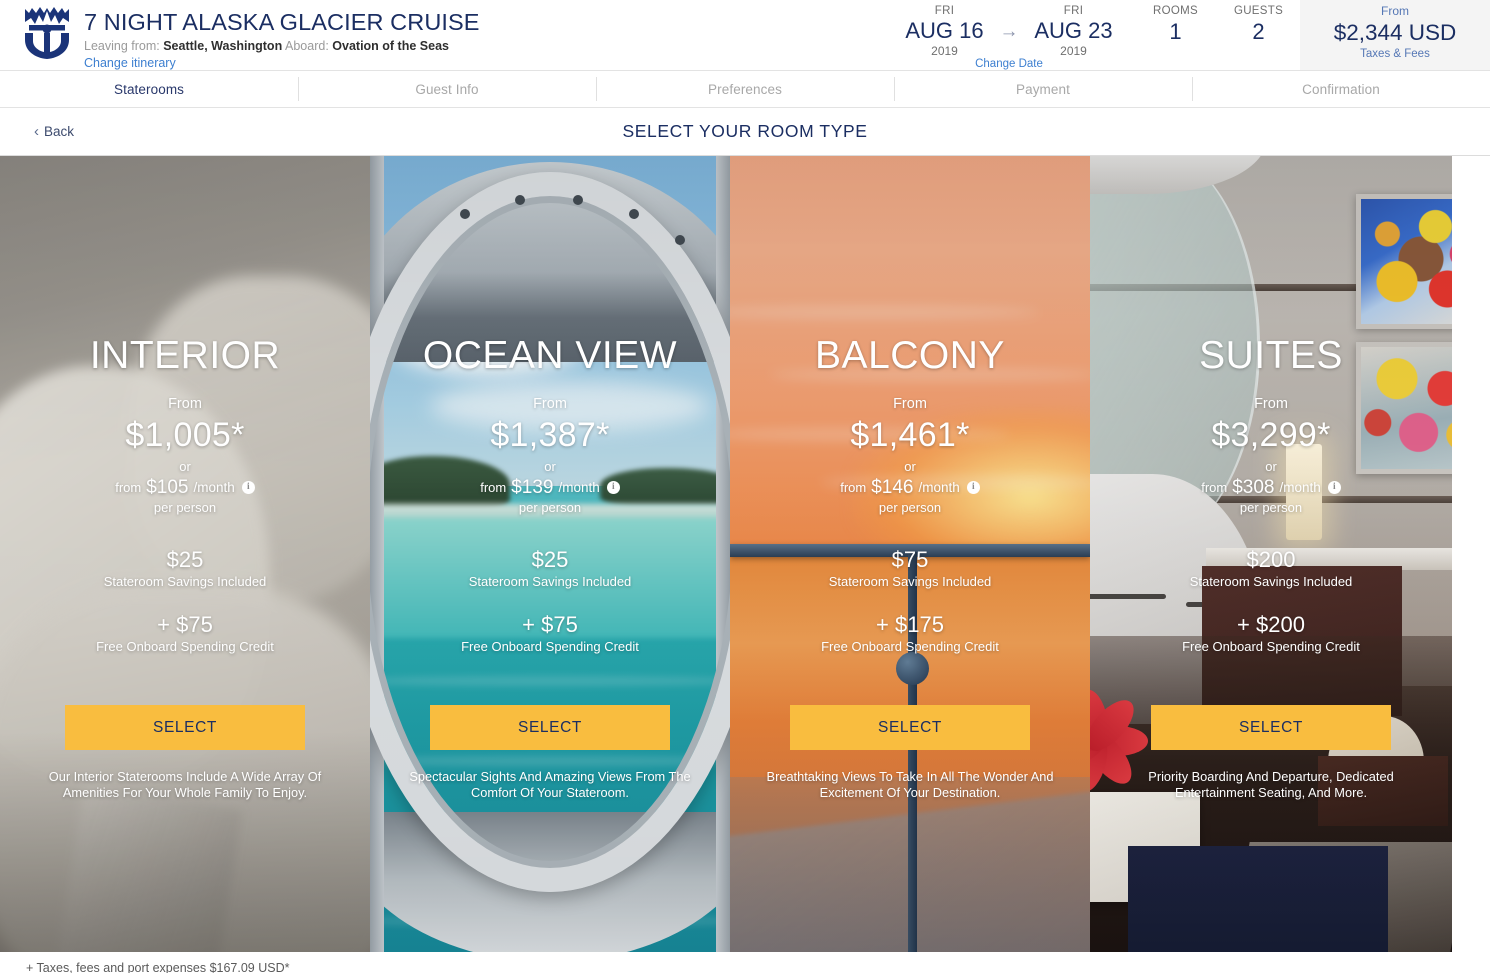  Describe the element at coordinates (36, 131) in the screenshot. I see `chevron-left-icon: ‹` at that location.